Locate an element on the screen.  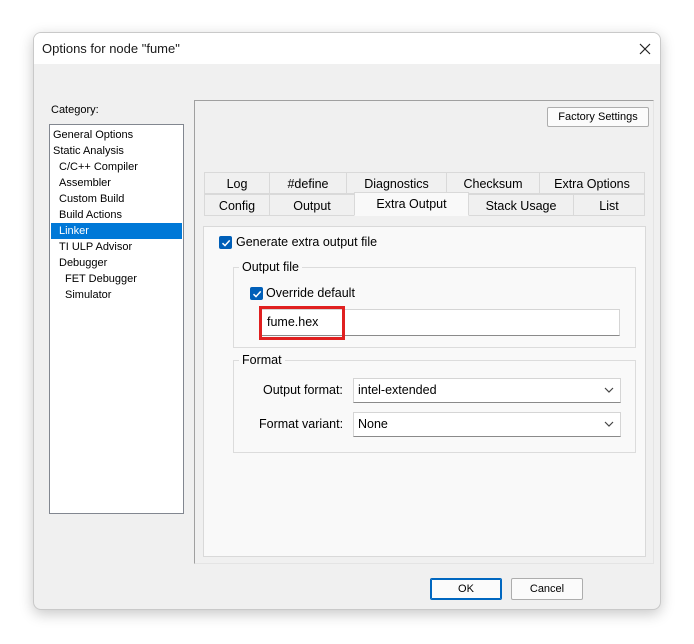
category-item-simulator: Simulator is located at coordinates (116, 295).